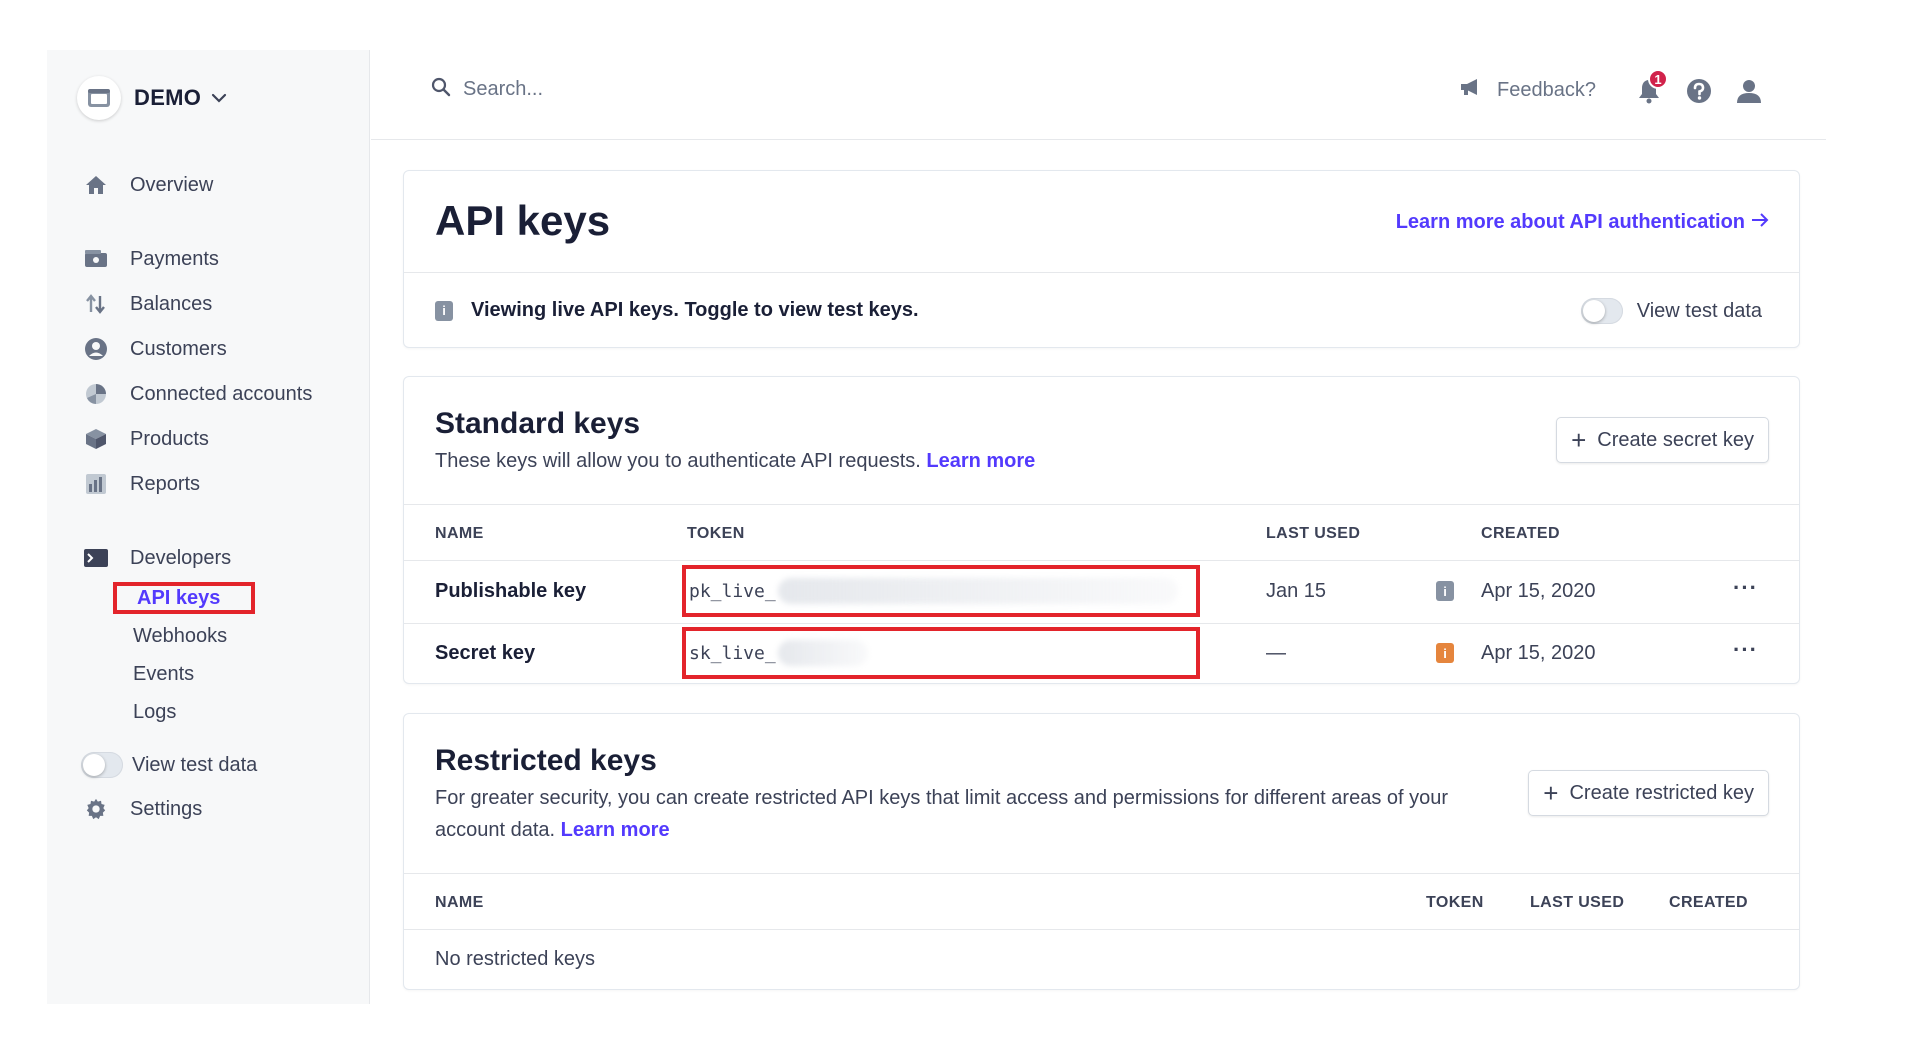 This screenshot has height=1046, width=1912. What do you see at coordinates (1570, 222) in the screenshot?
I see `learn-api-authentication-label: Learn more about API authentication` at bounding box center [1570, 222].